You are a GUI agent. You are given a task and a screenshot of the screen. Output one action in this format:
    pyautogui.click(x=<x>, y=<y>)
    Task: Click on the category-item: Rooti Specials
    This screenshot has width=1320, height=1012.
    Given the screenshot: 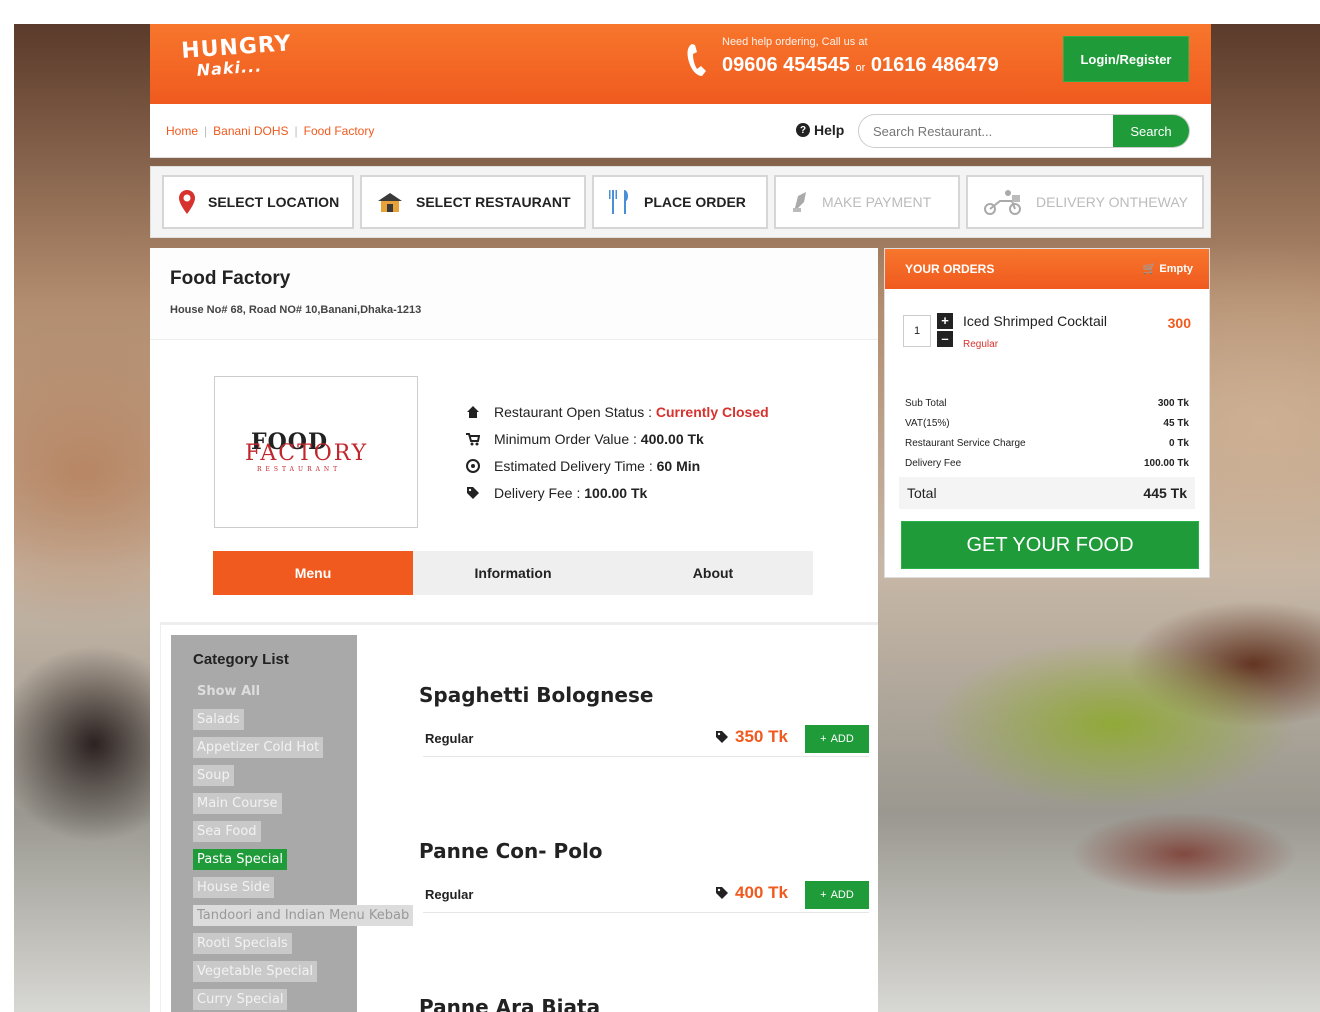 What is the action you would take?
    pyautogui.click(x=303, y=944)
    